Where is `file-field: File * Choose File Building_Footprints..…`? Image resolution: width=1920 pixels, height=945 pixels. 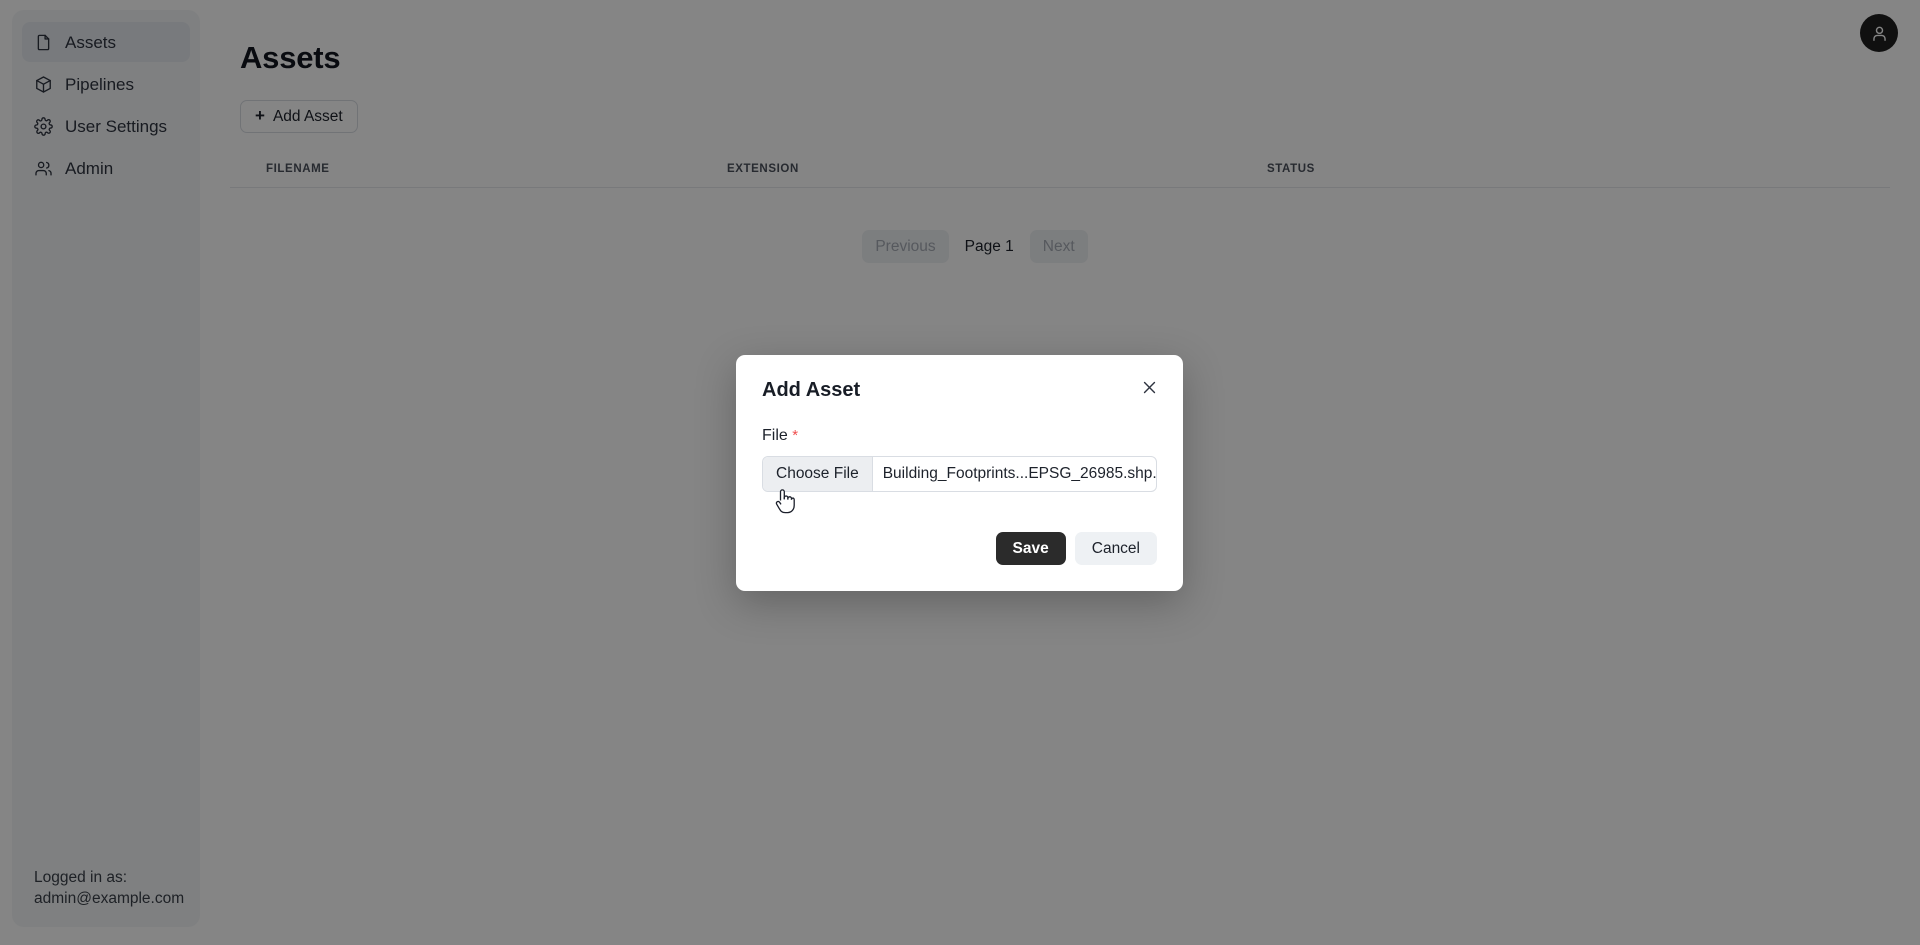
file-field: File * Choose File Building_Footprints..… is located at coordinates (959, 459).